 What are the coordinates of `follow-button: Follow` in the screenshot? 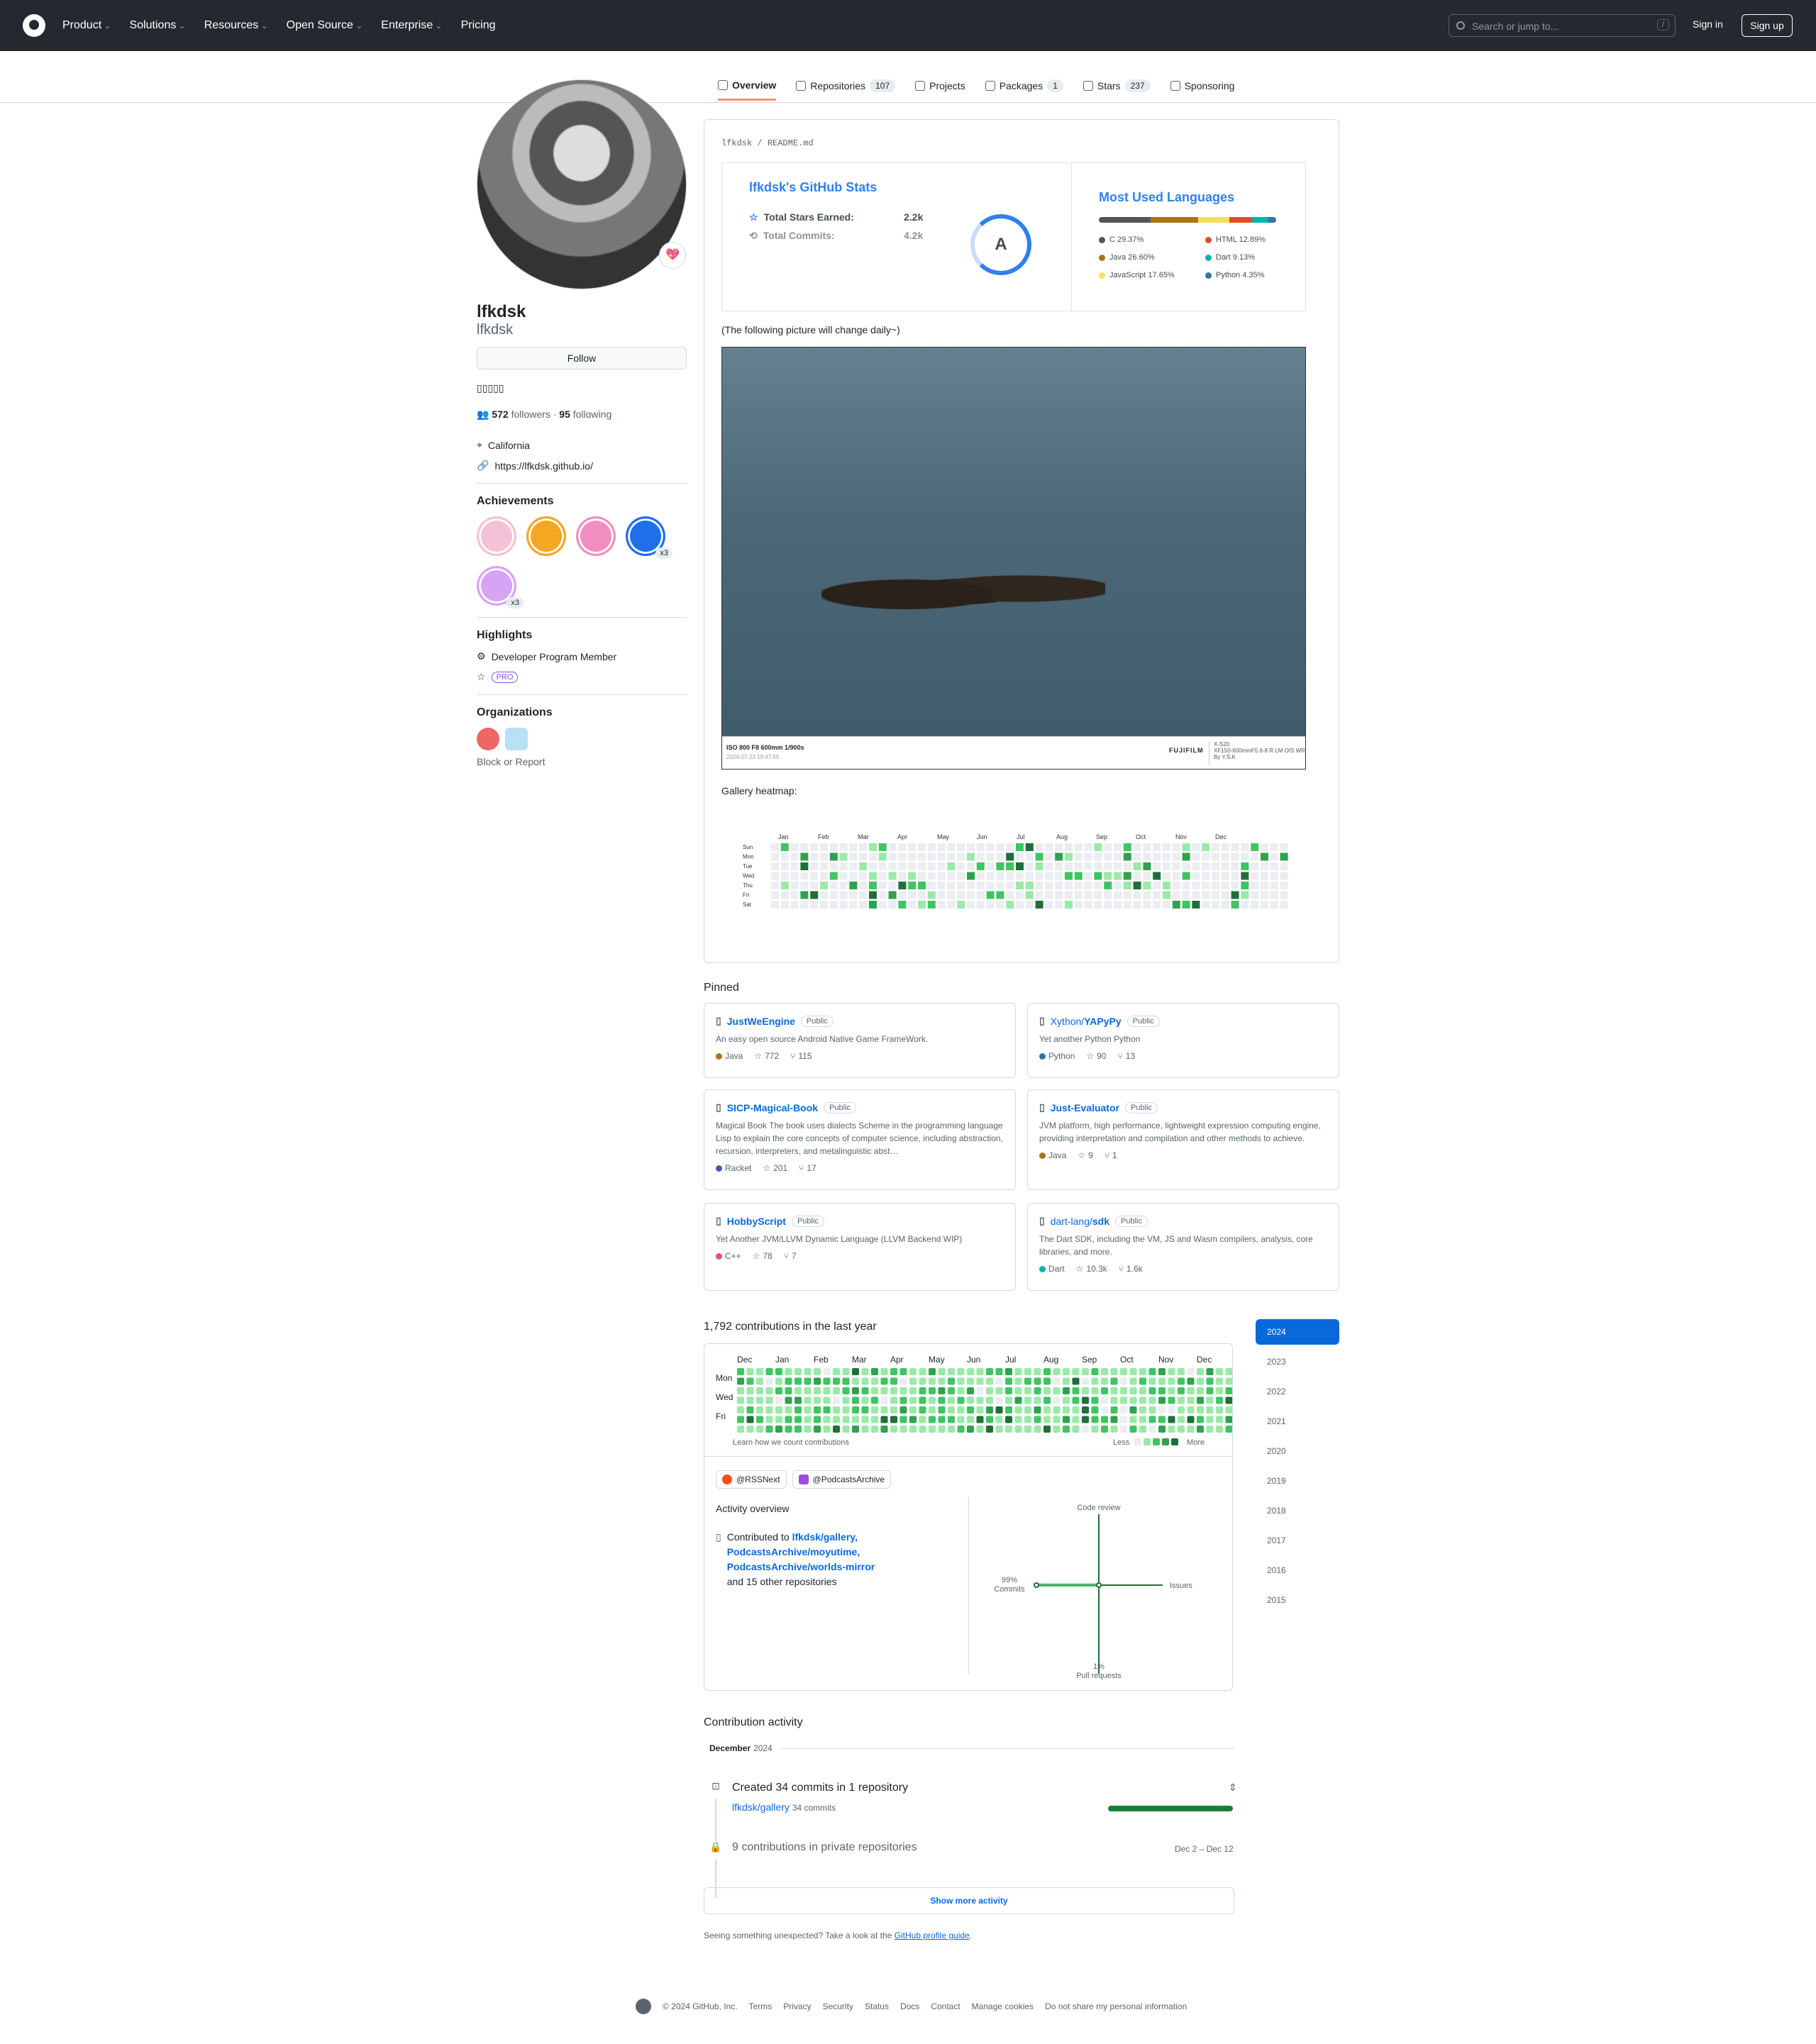 It's located at (582, 358).